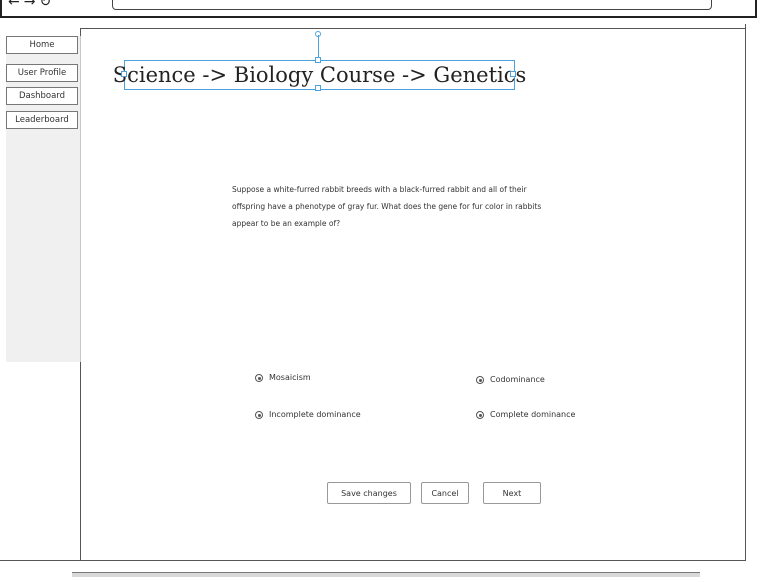 The width and height of the screenshot is (757, 578). What do you see at coordinates (43, 199) in the screenshot?
I see `sidebar: Home User Profile Dashboard Leaderboard` at bounding box center [43, 199].